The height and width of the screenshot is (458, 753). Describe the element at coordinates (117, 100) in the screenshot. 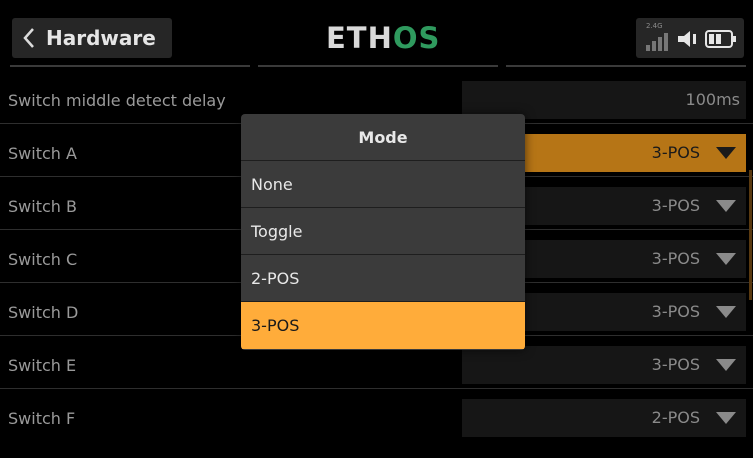

I see `row-label: Switch middle detect delay` at that location.